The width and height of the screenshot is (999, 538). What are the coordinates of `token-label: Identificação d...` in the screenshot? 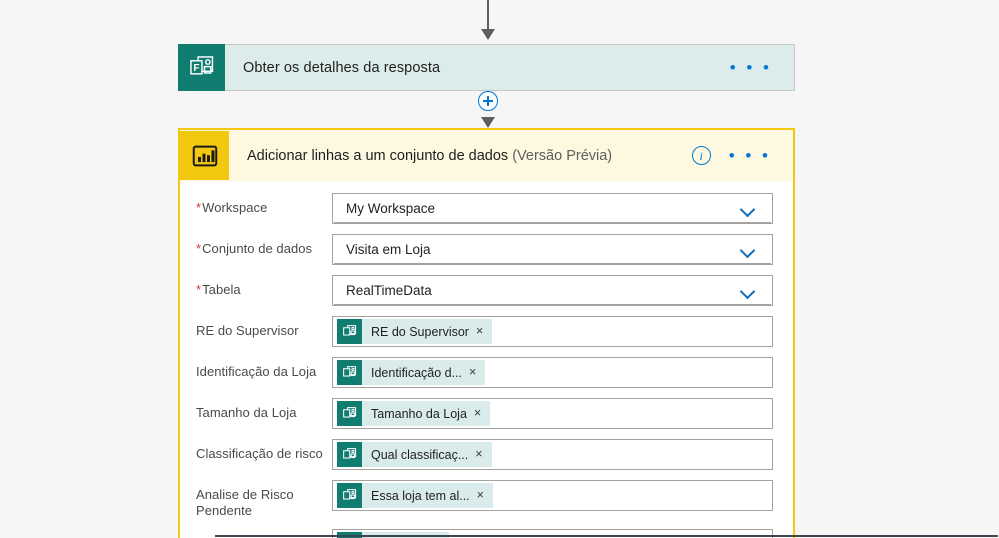 It's located at (417, 372).